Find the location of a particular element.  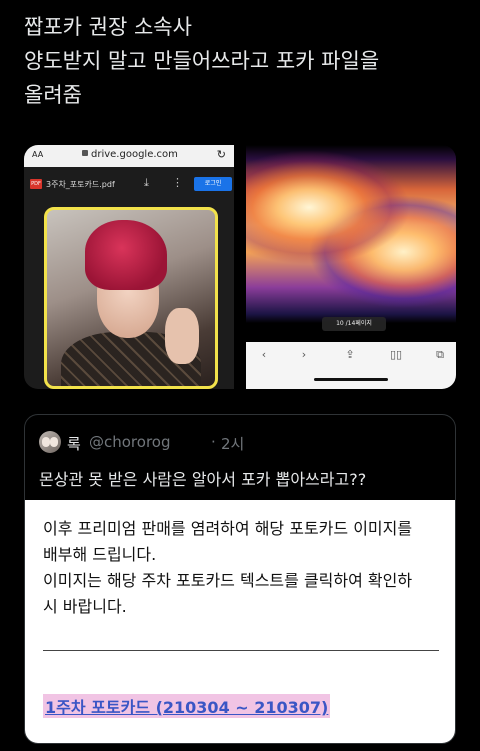

notice-line: 배부해 드립니다. is located at coordinates (100, 554).